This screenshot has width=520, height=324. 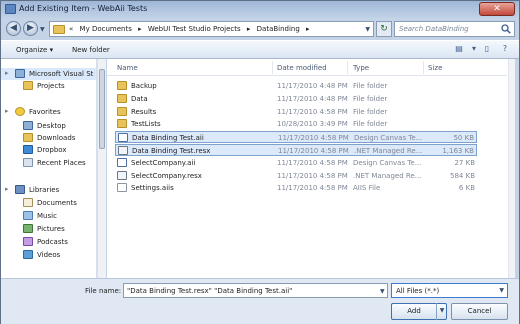 What do you see at coordinates (48, 86) in the screenshot?
I see `nav-item-projects: Projects` at bounding box center [48, 86].